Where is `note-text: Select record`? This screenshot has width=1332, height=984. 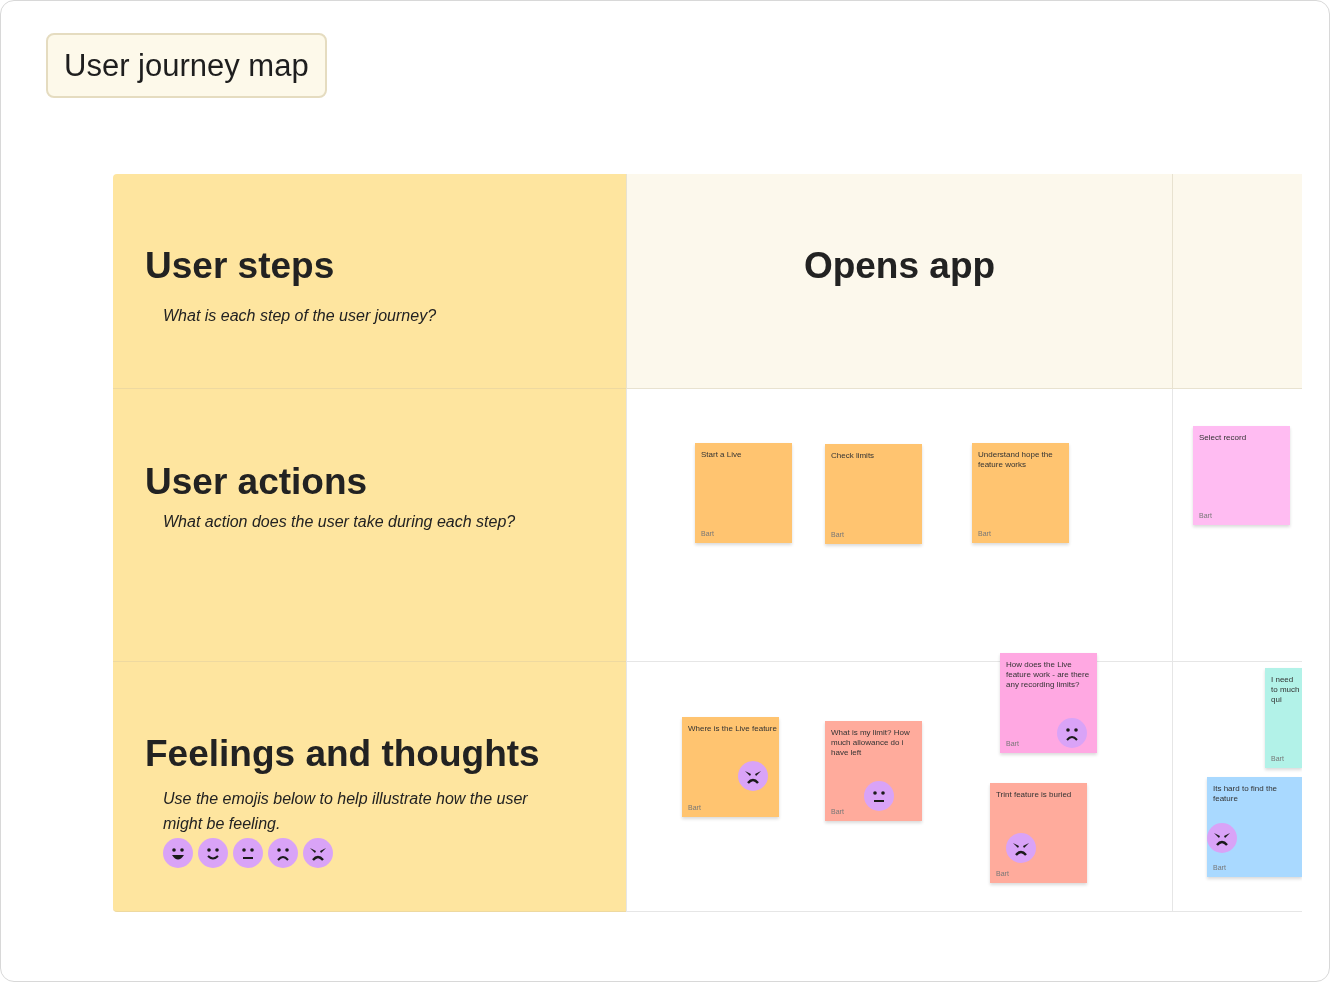
note-text: Select record is located at coordinates (1223, 438).